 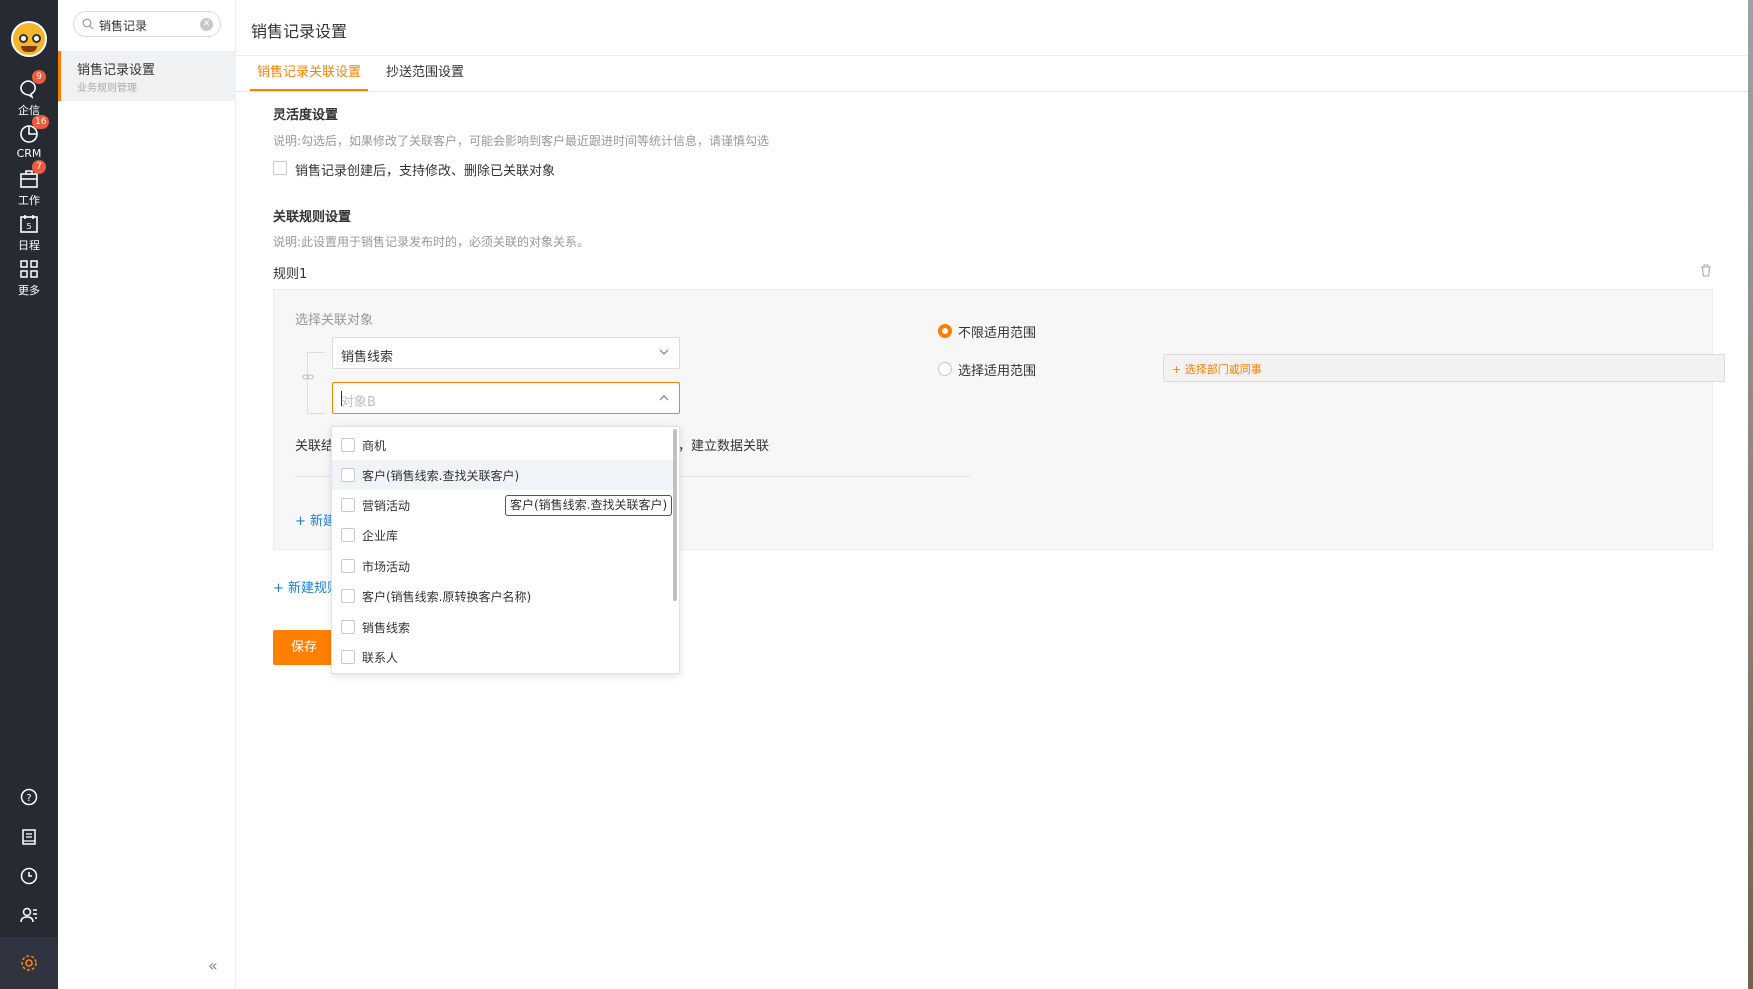 I want to click on allow-edit-label: 销售记录创建后，支持修改、删除已关联对象, so click(x=425, y=171).